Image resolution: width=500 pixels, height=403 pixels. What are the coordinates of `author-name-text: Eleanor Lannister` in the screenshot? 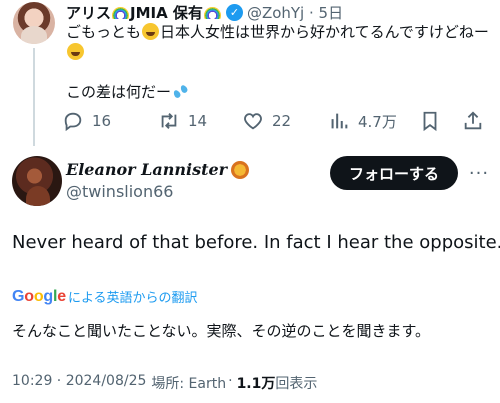 It's located at (147, 169).